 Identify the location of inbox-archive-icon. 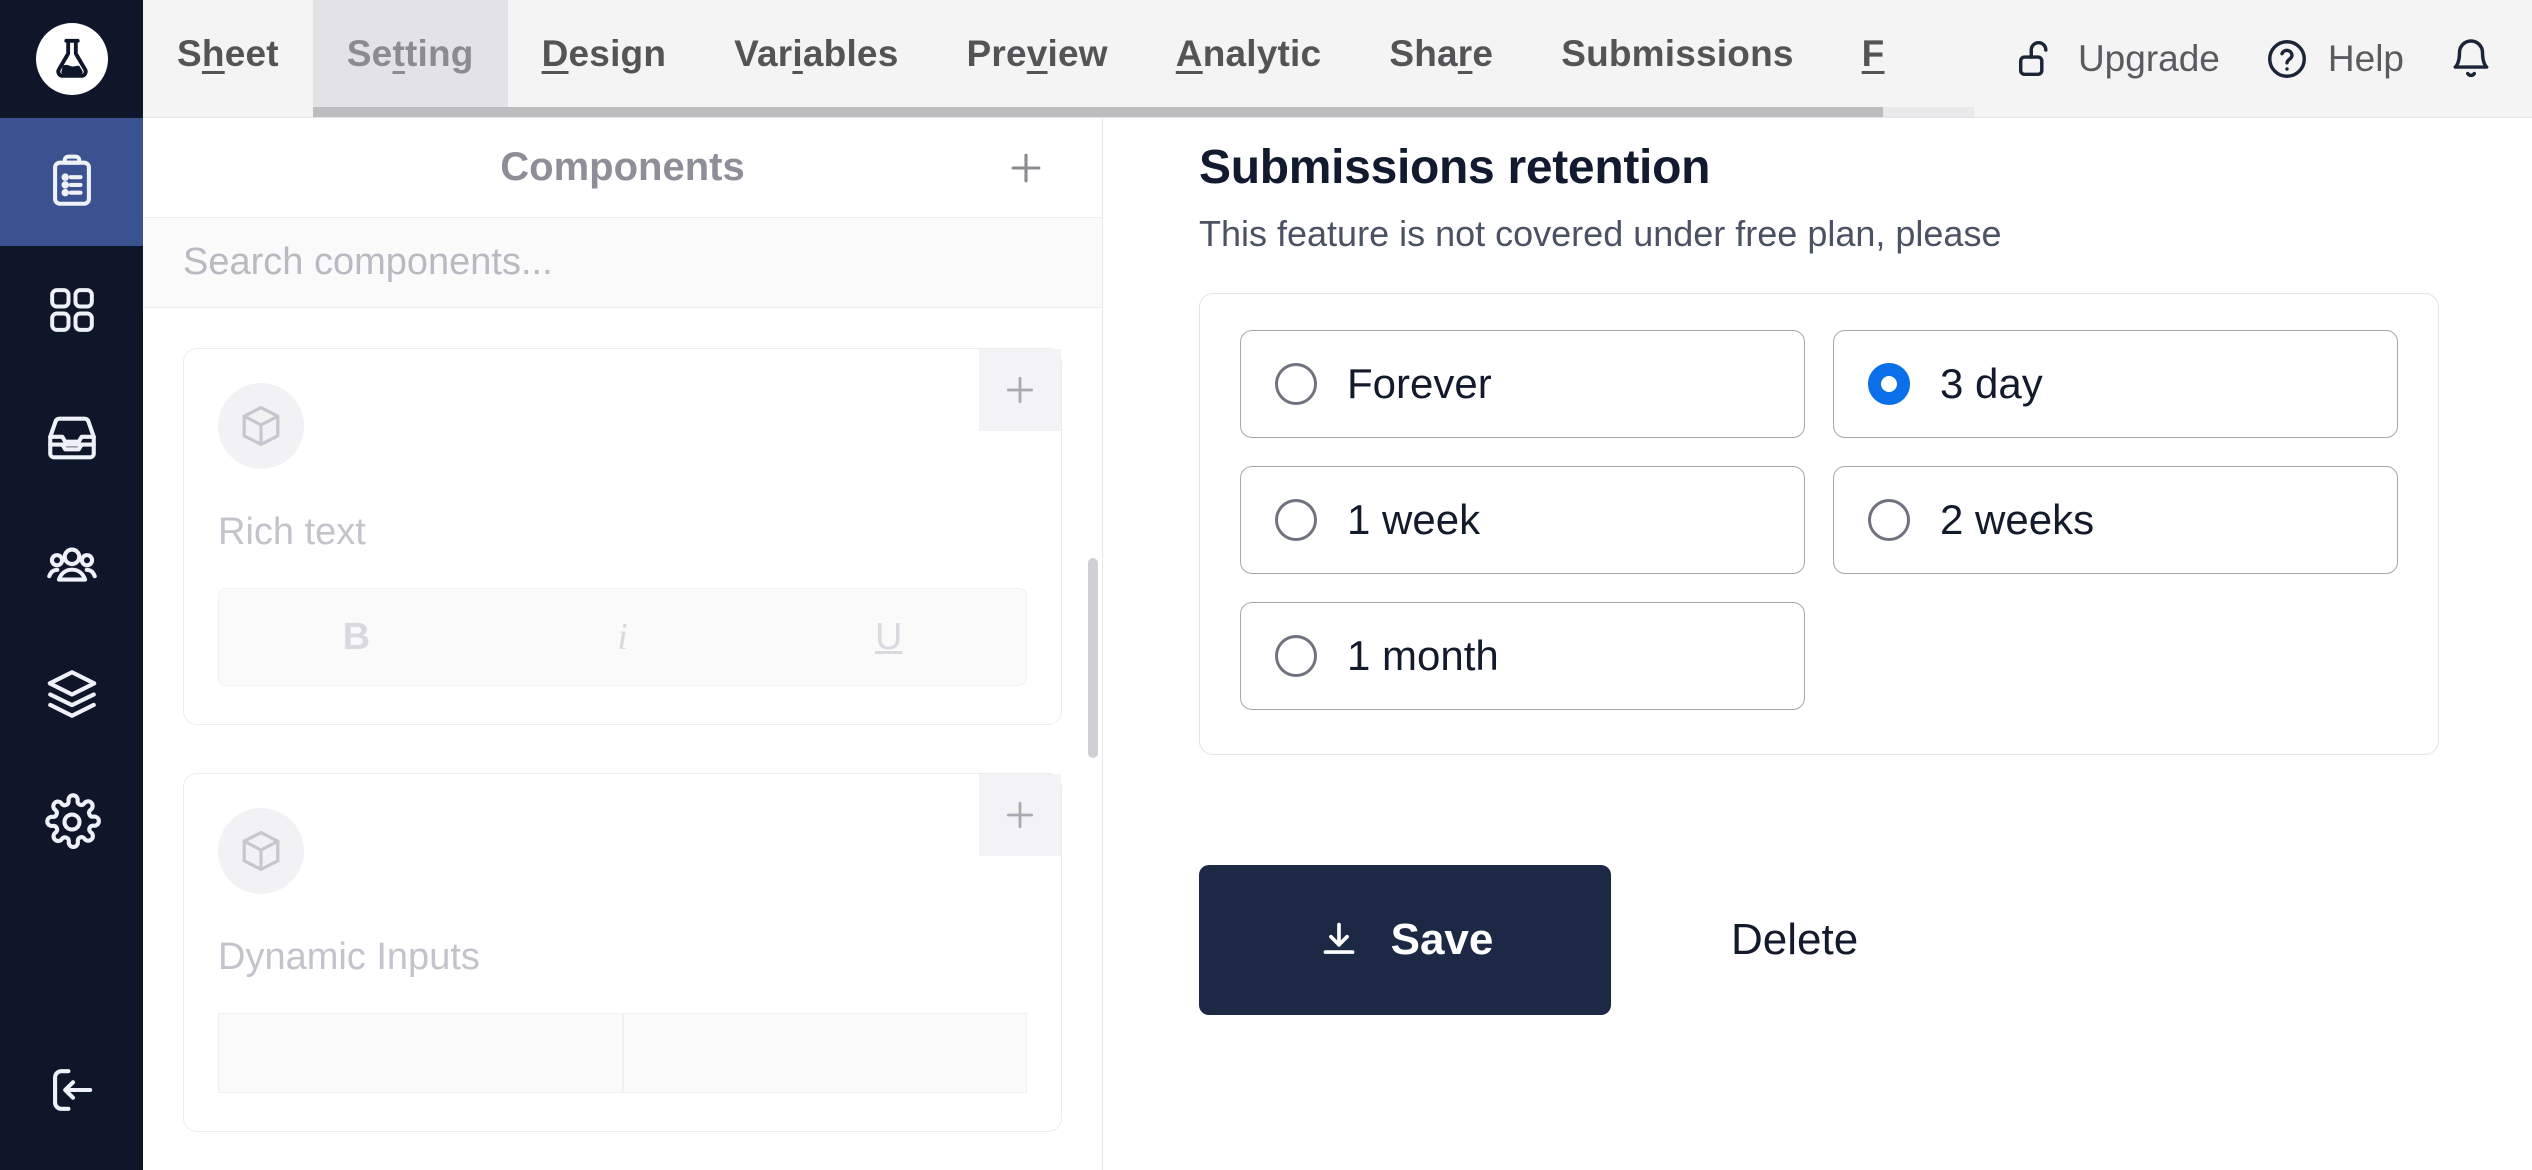
(71, 438).